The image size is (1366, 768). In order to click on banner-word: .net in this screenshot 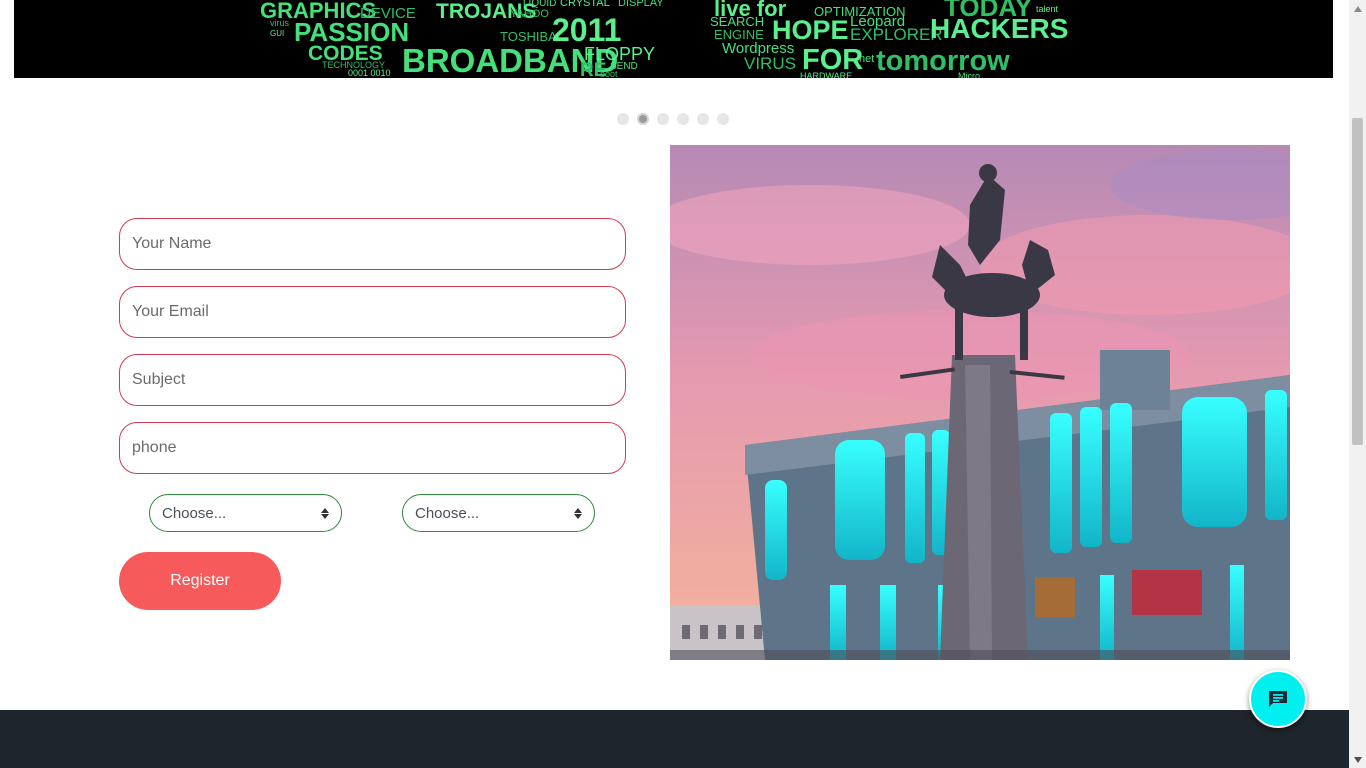, I will do `click(865, 59)`.